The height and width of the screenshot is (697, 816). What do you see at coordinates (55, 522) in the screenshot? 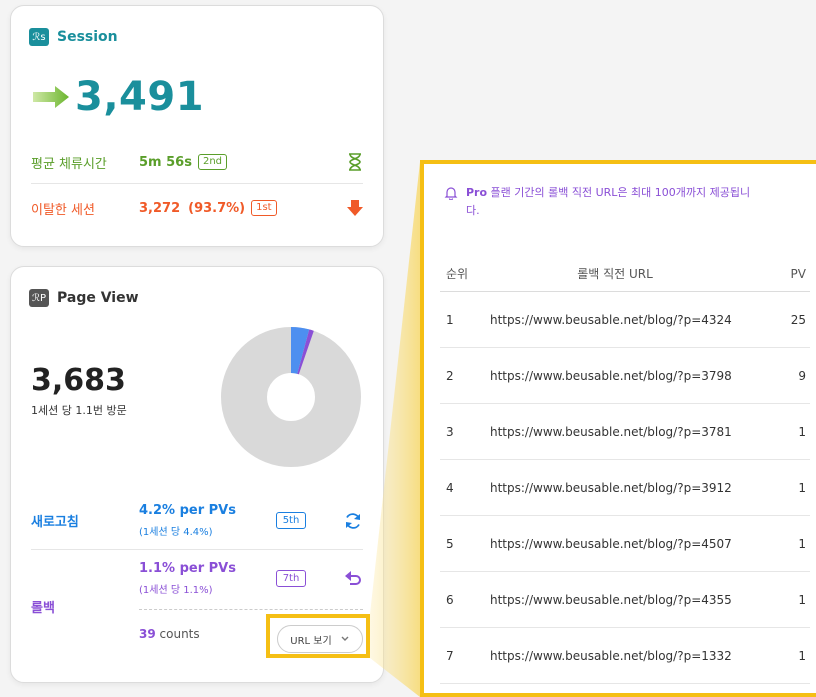
I see `refresh-label: 새로고침` at bounding box center [55, 522].